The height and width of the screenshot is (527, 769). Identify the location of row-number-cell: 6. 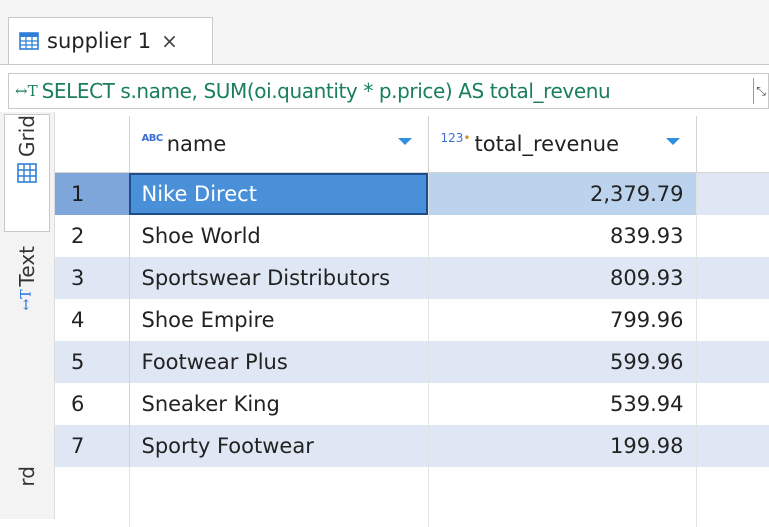
(92, 403).